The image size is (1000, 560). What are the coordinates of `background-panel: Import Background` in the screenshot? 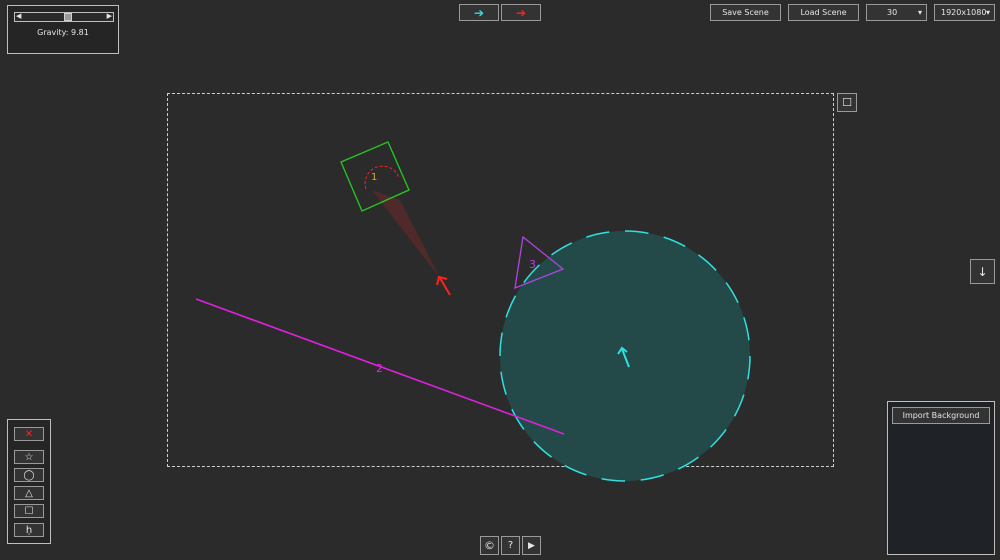 It's located at (941, 478).